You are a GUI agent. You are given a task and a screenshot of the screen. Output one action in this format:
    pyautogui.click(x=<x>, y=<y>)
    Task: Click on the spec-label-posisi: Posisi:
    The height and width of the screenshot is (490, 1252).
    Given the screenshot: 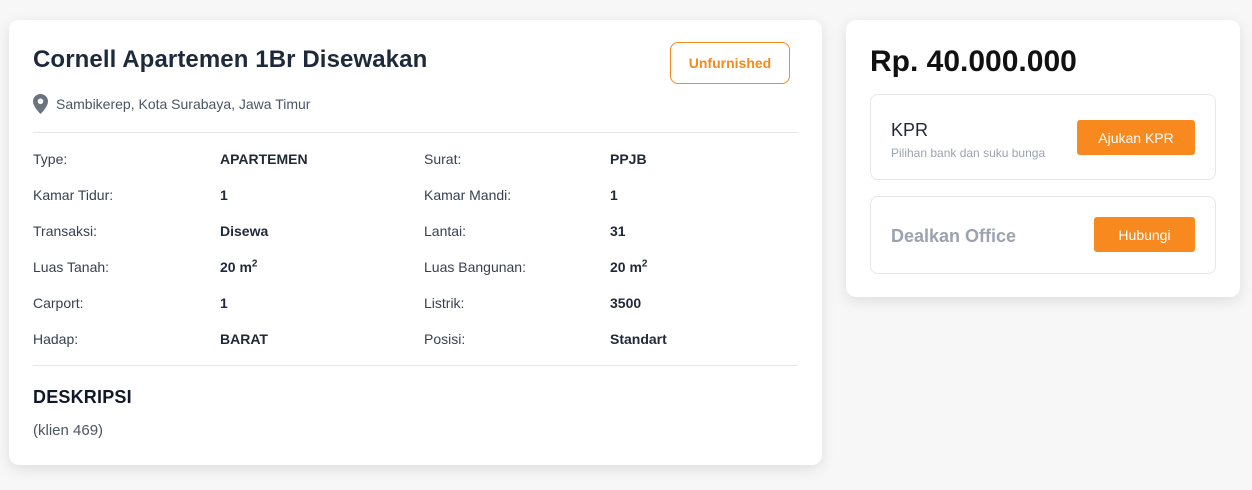 What is the action you would take?
    pyautogui.click(x=445, y=339)
    